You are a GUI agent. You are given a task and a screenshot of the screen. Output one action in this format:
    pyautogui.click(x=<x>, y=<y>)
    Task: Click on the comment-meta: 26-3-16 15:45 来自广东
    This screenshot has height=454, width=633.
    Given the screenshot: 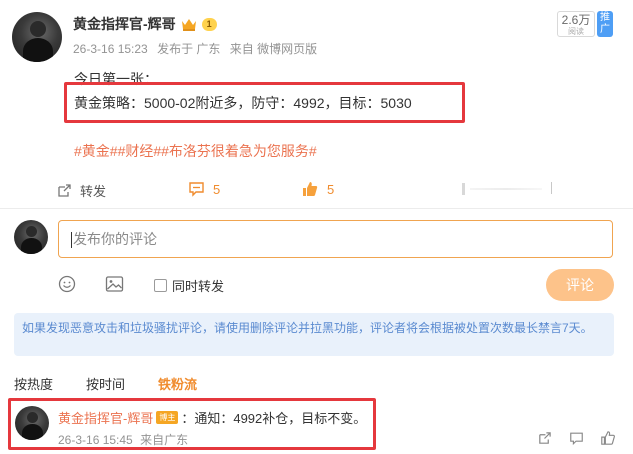 What is the action you would take?
    pyautogui.click(x=123, y=439)
    